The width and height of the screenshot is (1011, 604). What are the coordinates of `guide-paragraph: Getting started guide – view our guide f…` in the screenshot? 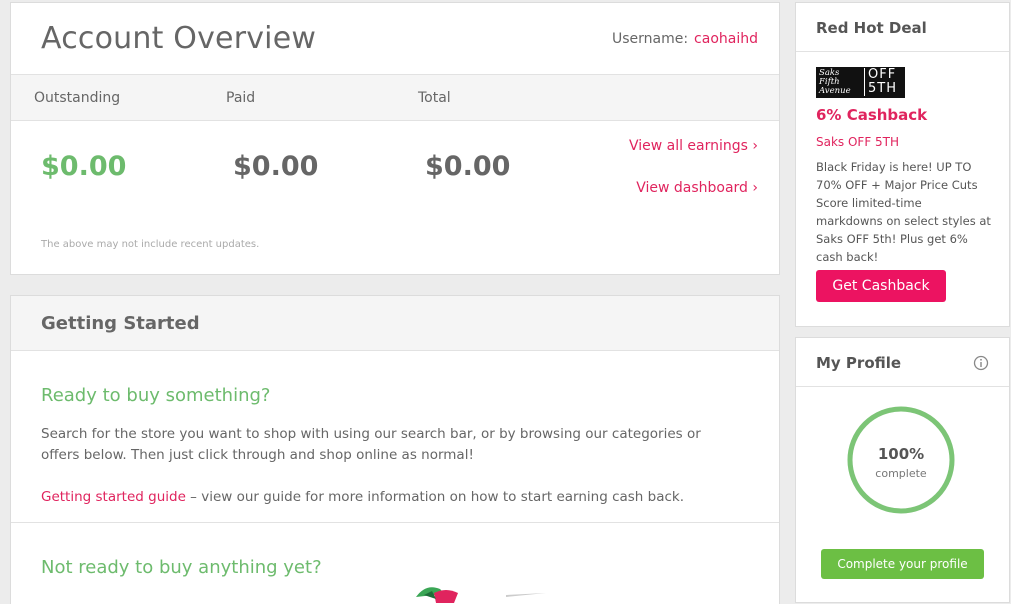 It's located at (391, 497).